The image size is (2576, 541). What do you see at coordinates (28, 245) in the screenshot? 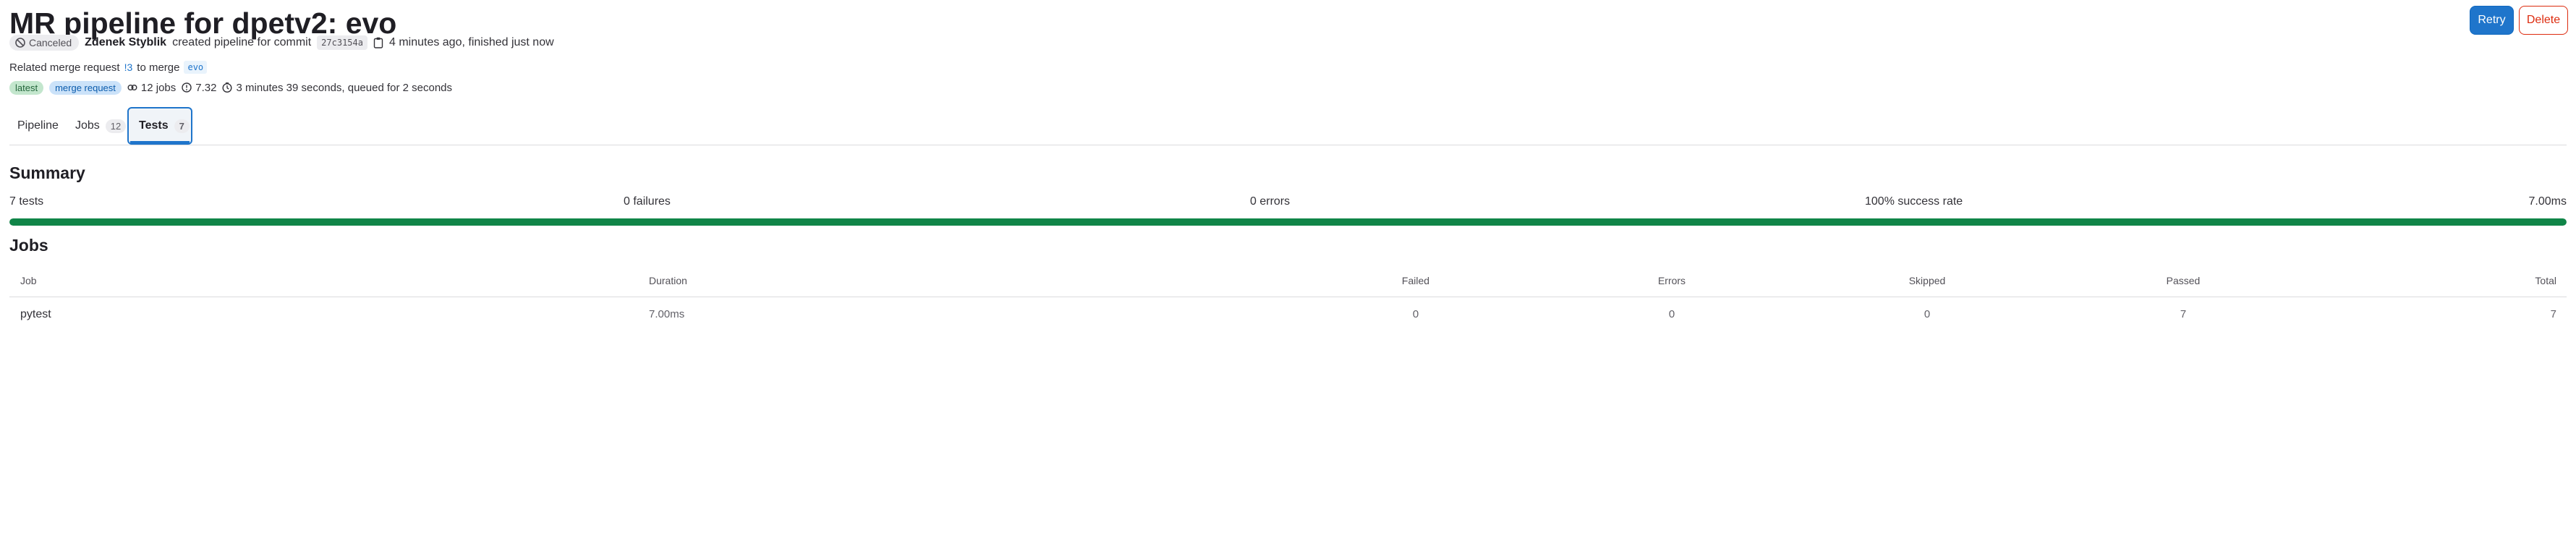
I see `jobs-title: Jobs` at bounding box center [28, 245].